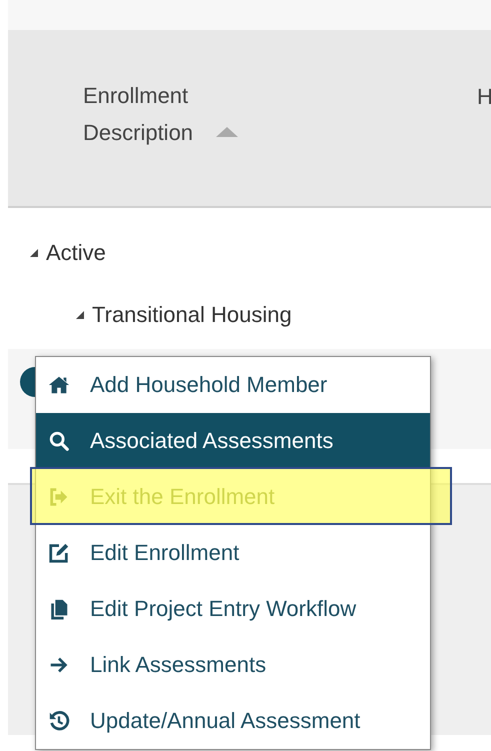 Image resolution: width=491 pixels, height=751 pixels. What do you see at coordinates (233, 553) in the screenshot?
I see `menu-item: Edit Enrollment` at bounding box center [233, 553].